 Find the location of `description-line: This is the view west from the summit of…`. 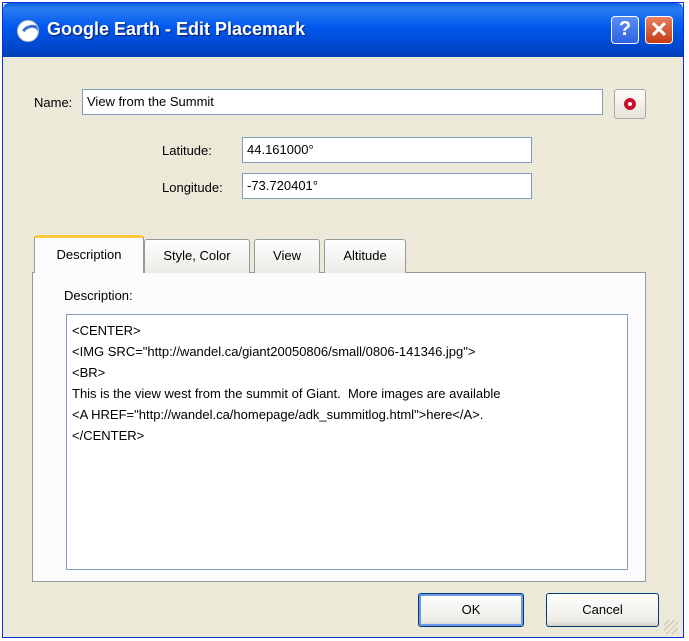

description-line: This is the view west from the summit of… is located at coordinates (286, 393).